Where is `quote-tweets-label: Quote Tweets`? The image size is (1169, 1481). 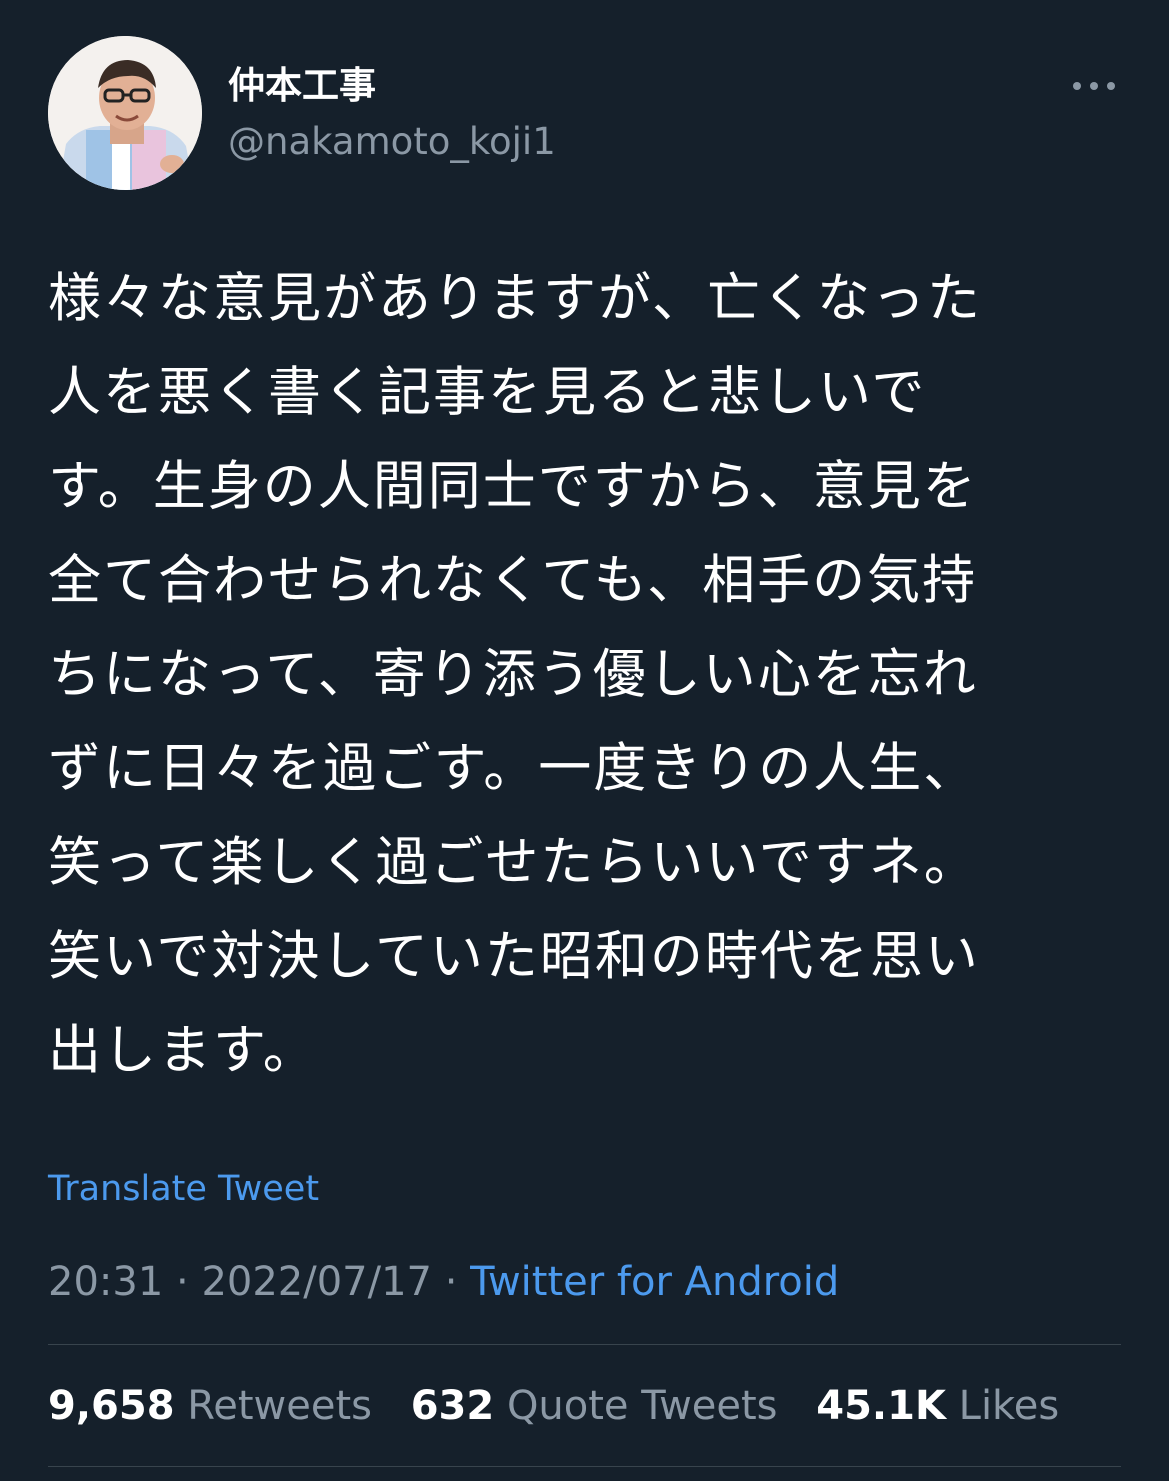 quote-tweets-label: Quote Tweets is located at coordinates (642, 1406).